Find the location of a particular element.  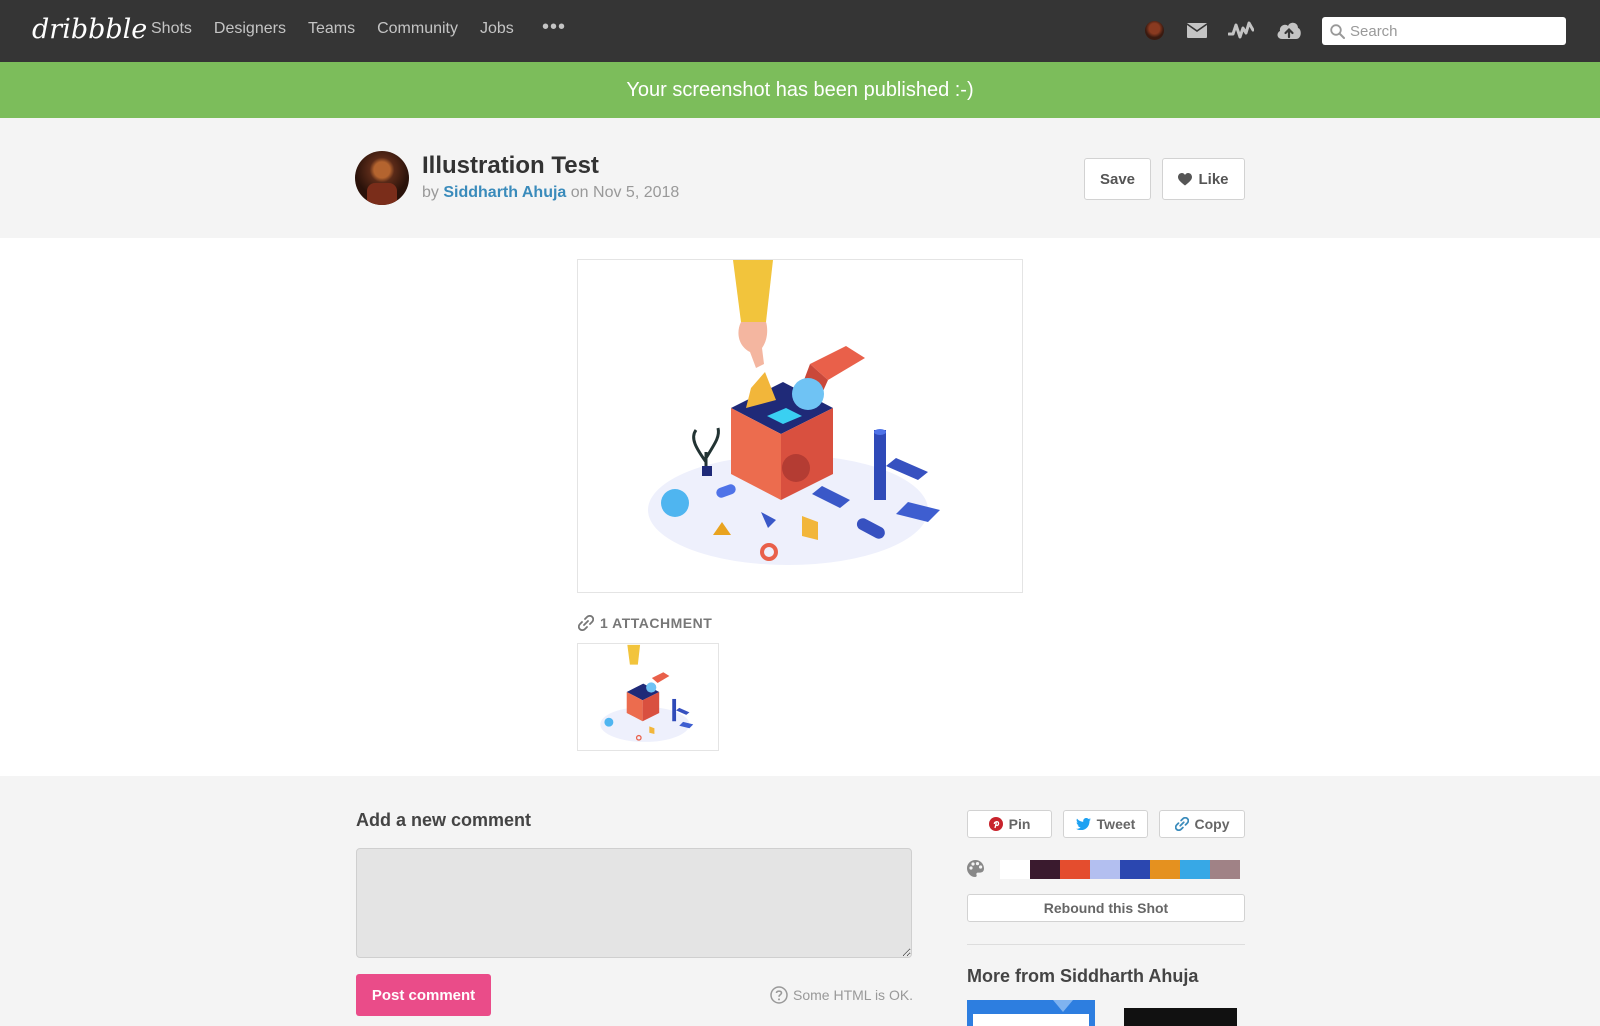

mail-icon is located at coordinates (1197, 30).